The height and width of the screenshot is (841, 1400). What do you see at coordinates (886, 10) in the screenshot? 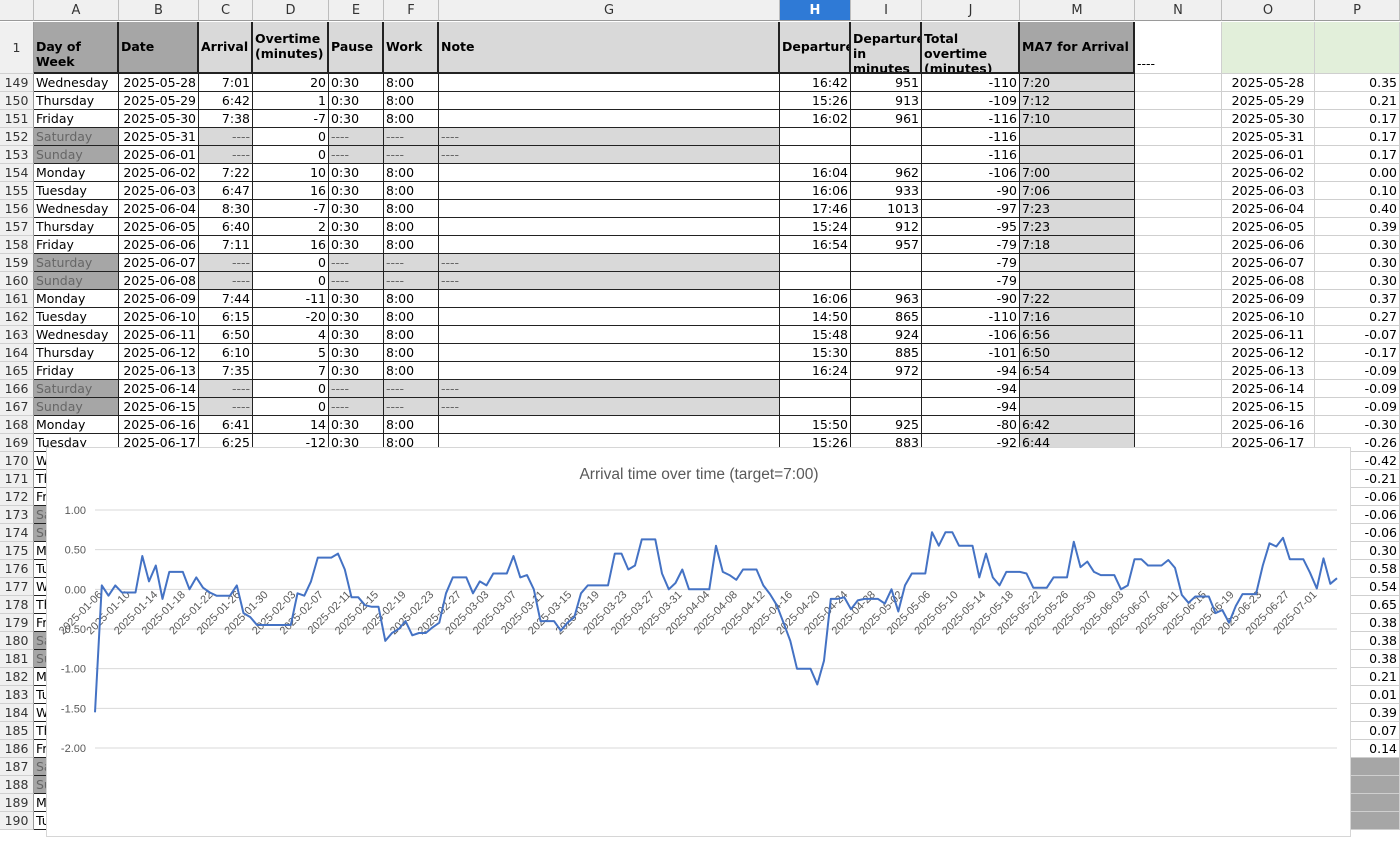
I see `column-header-i: I` at bounding box center [886, 10].